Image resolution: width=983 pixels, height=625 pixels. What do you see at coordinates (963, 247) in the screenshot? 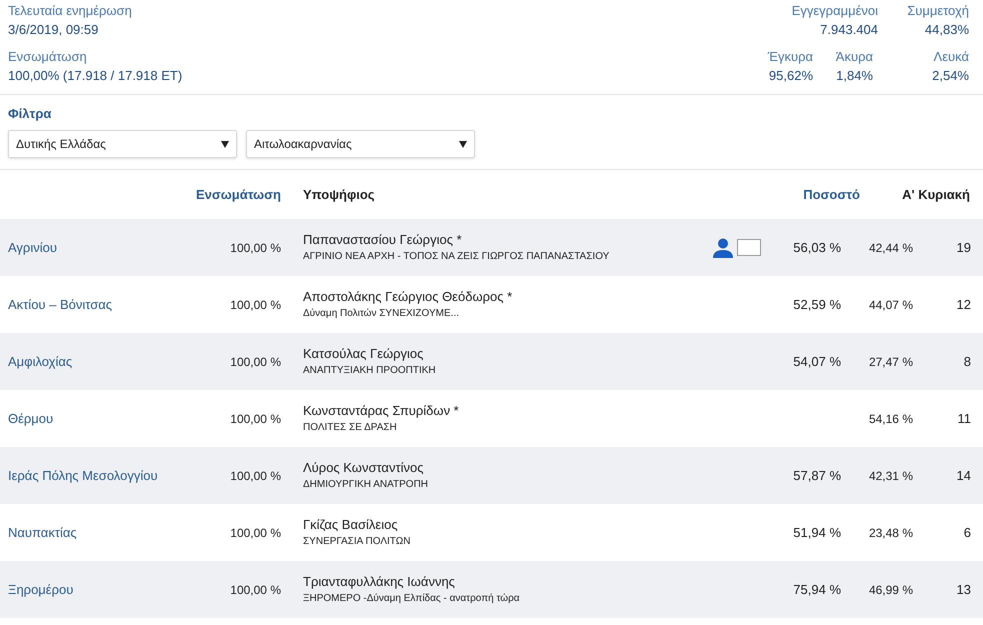
I see `seats-cell-text: 19` at bounding box center [963, 247].